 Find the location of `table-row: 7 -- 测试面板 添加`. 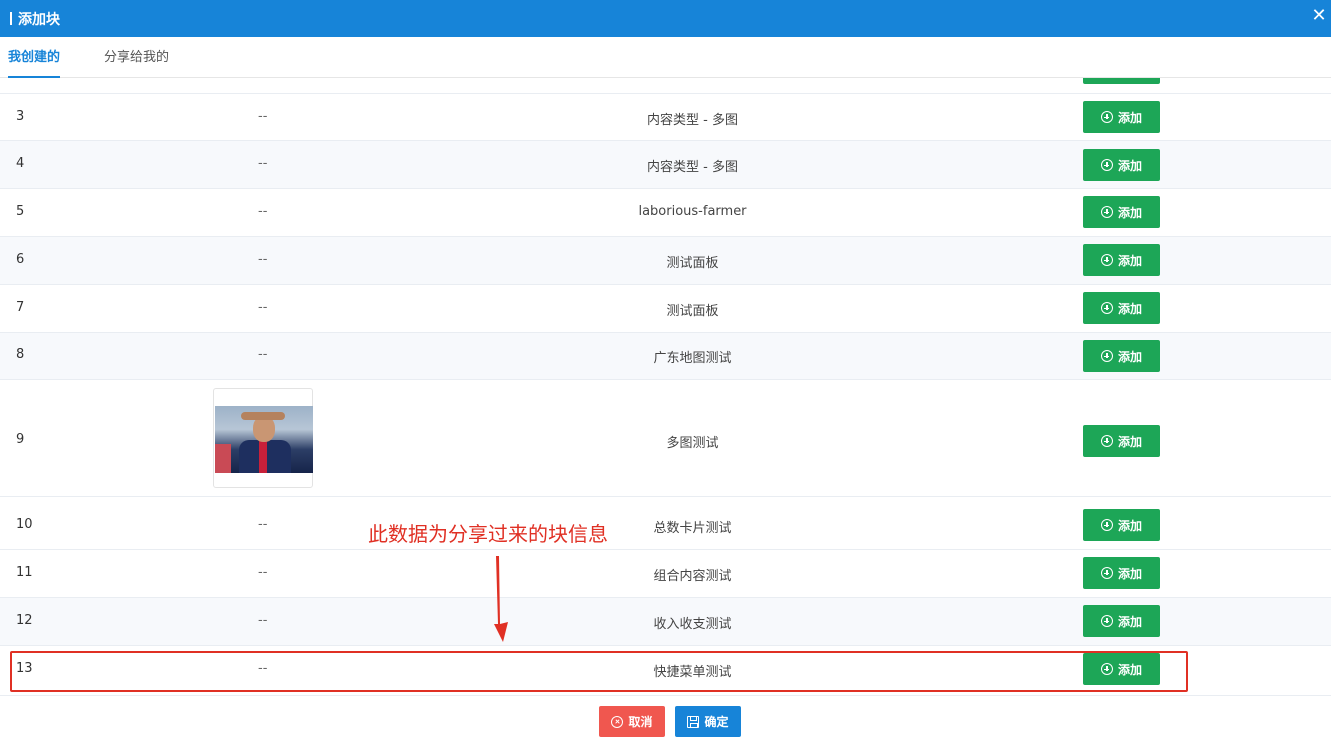

table-row: 7 -- 测试面板 添加 is located at coordinates (665, 309).